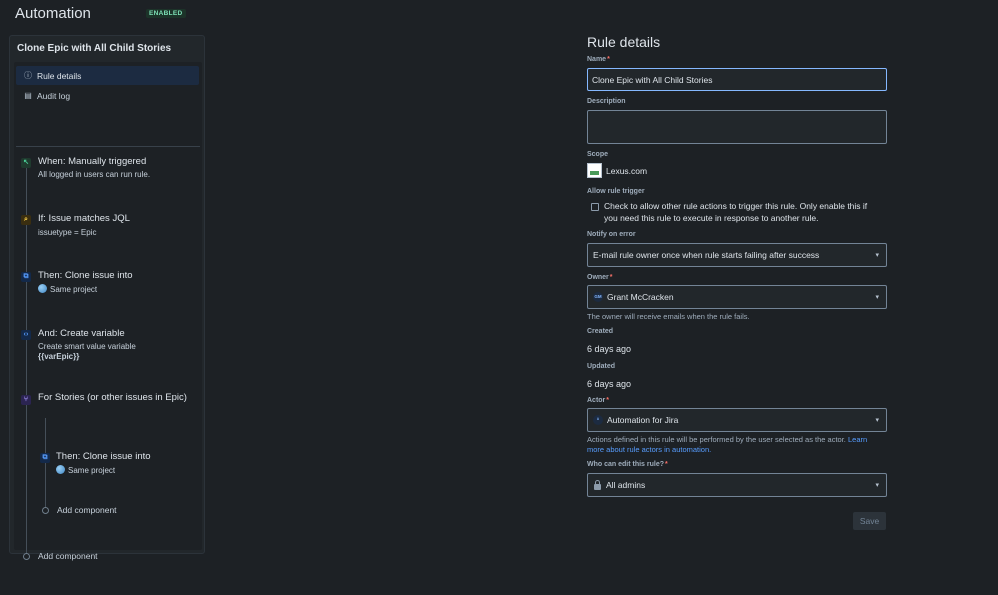 Image resolution: width=998 pixels, height=595 pixels. What do you see at coordinates (737, 297) in the screenshot?
I see `owner-select: GM Grant McCracken ▾` at bounding box center [737, 297].